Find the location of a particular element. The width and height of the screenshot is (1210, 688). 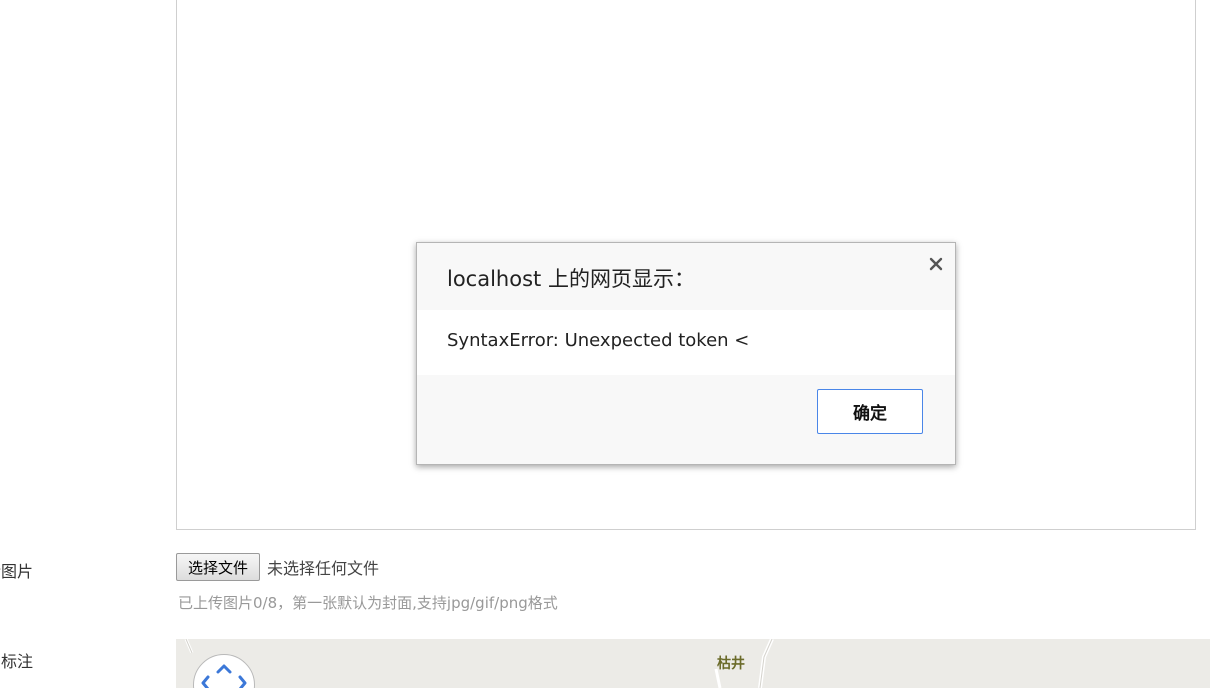

pan-up-icon is located at coordinates (224, 669).